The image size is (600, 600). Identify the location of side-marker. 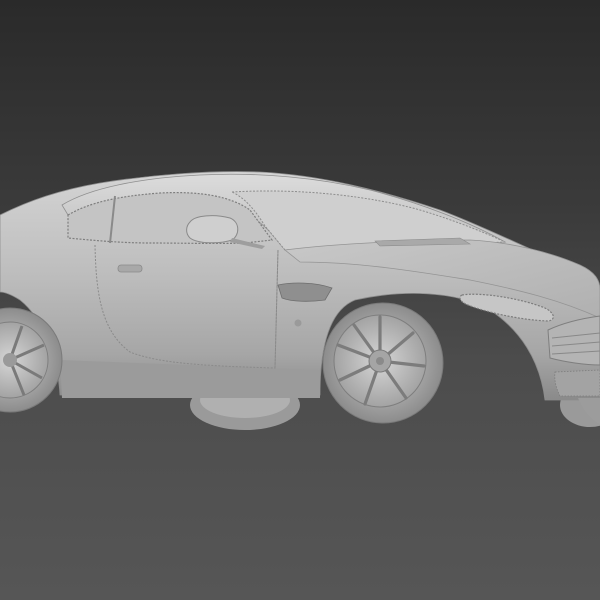
(298, 323).